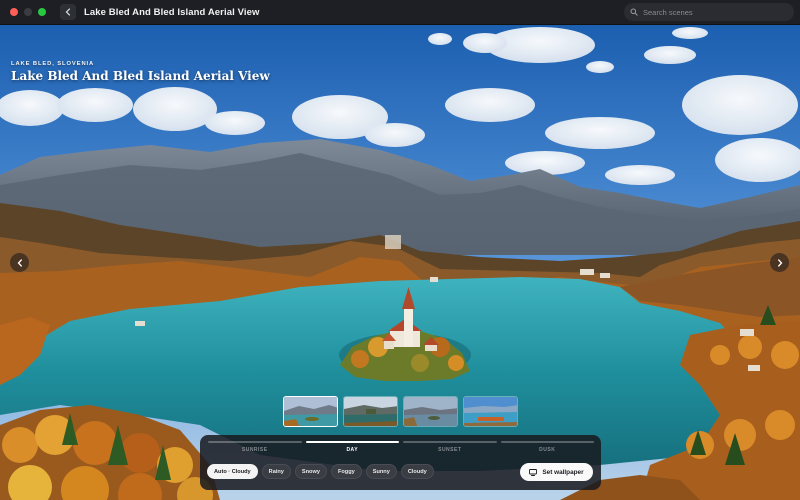 The image size is (800, 500). Describe the element at coordinates (232, 471) in the screenshot. I see `weather-chip-auto-cloudy: Auto · Cloudy` at that location.